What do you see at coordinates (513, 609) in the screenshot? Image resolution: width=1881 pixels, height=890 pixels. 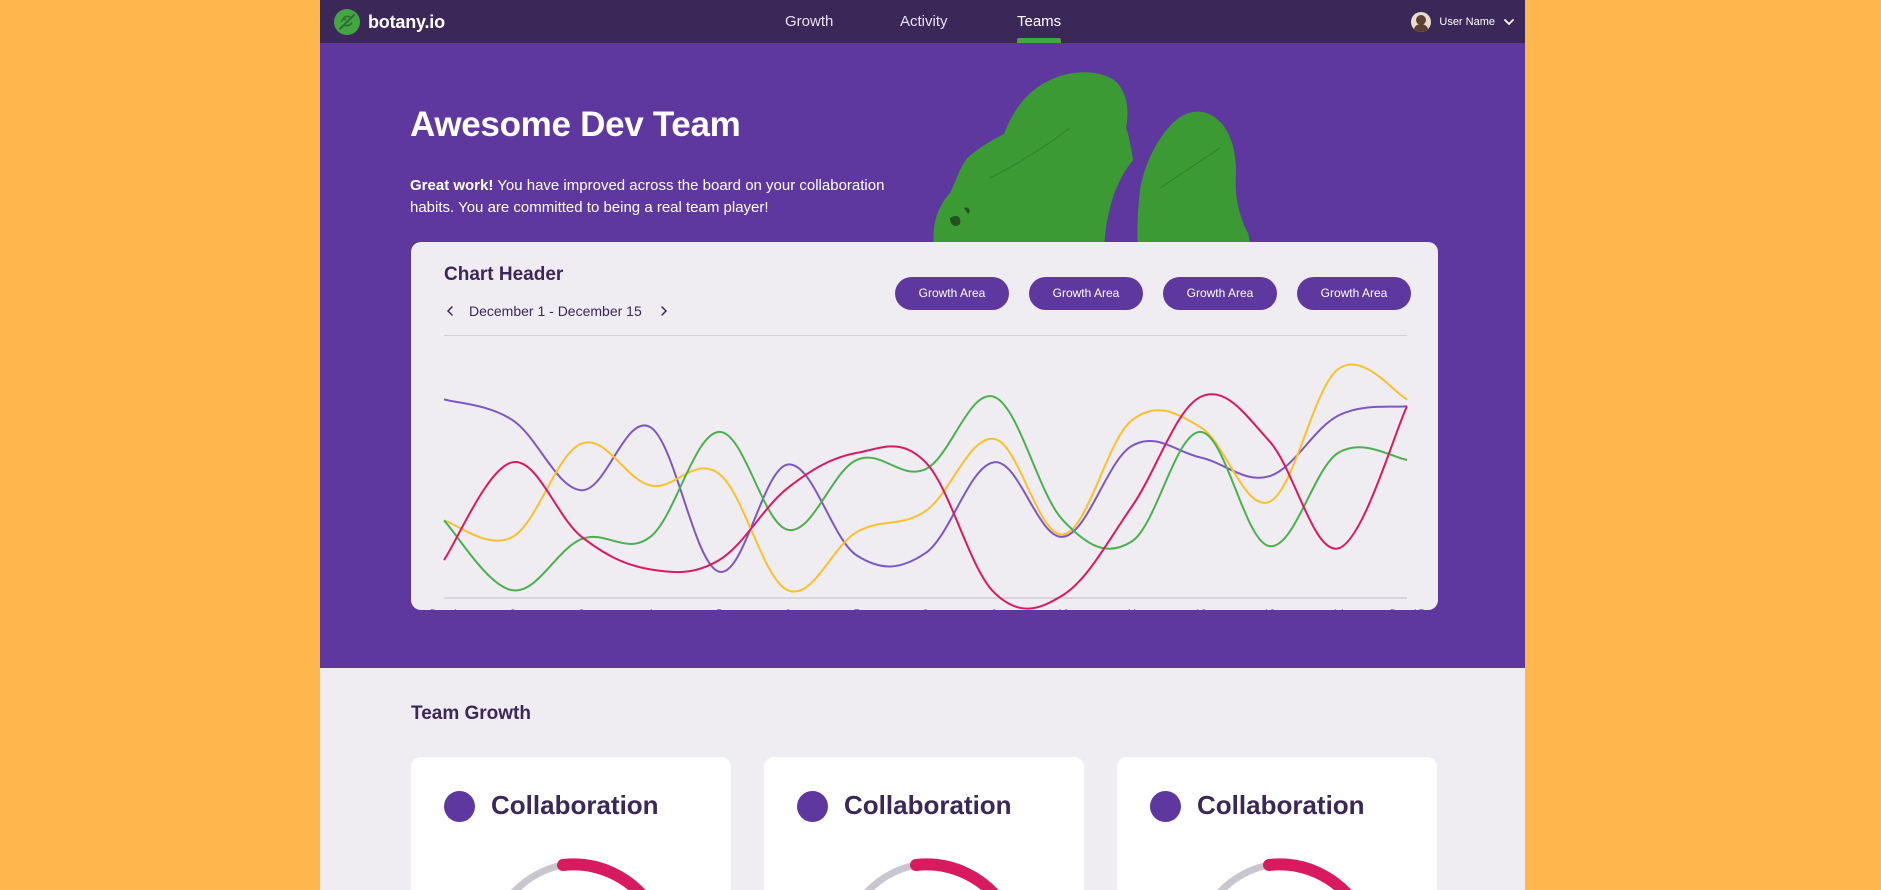 I see `x-tick-label: 2` at bounding box center [513, 609].